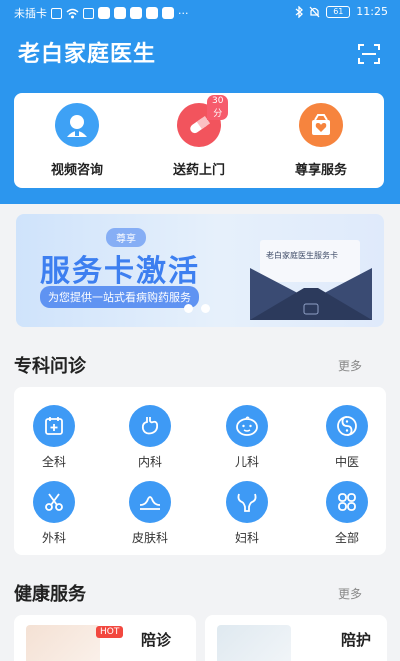 The width and height of the screenshot is (400, 661). I want to click on stomach-icon, so click(150, 426).